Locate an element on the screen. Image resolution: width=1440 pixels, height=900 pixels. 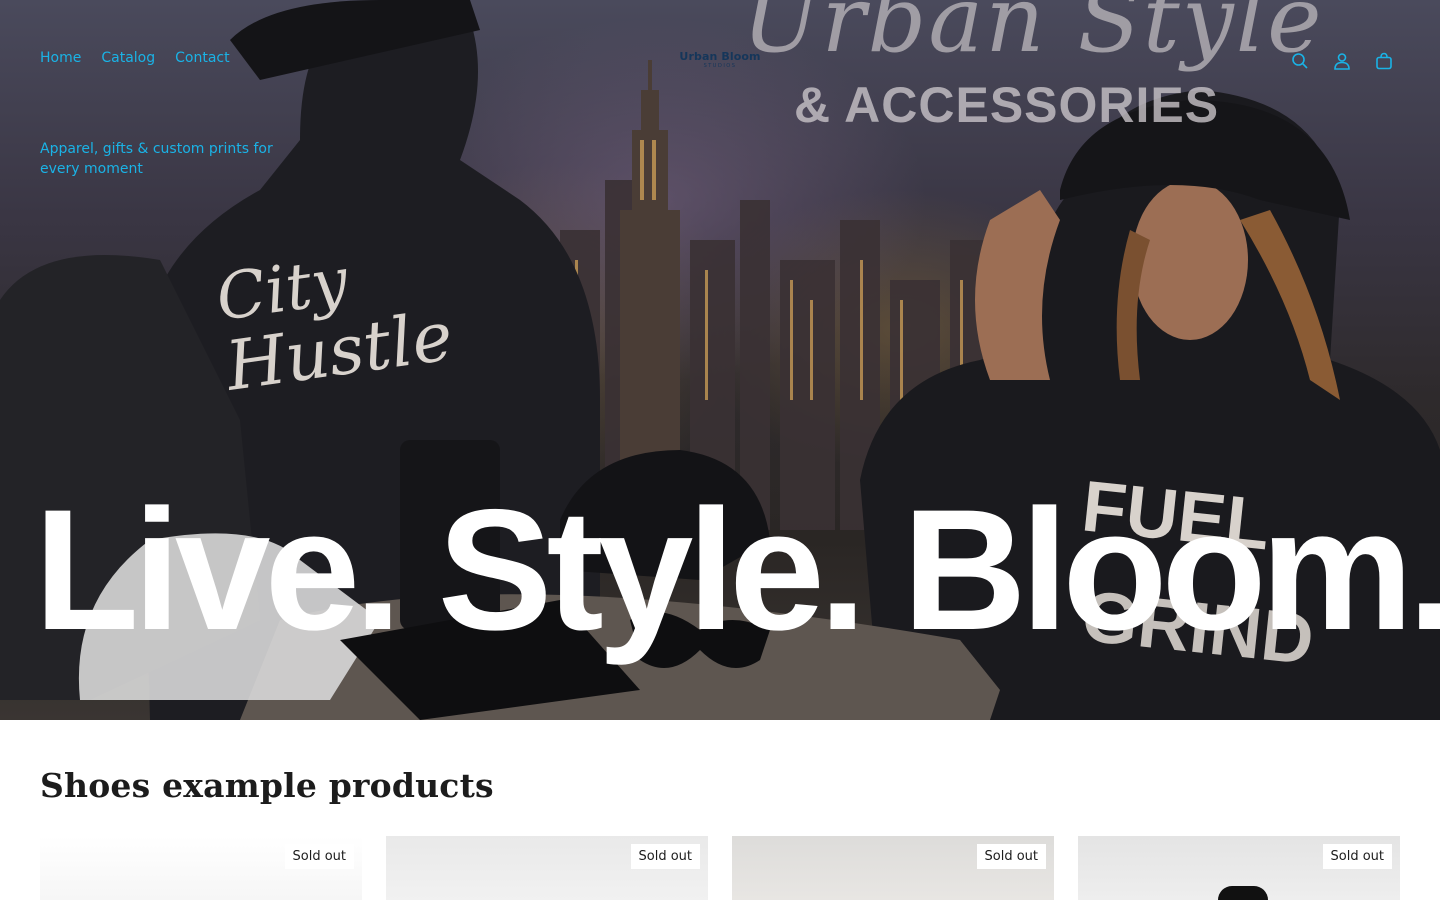
site-logo: Urban Bloom STUDIOS is located at coordinates (720, 61).